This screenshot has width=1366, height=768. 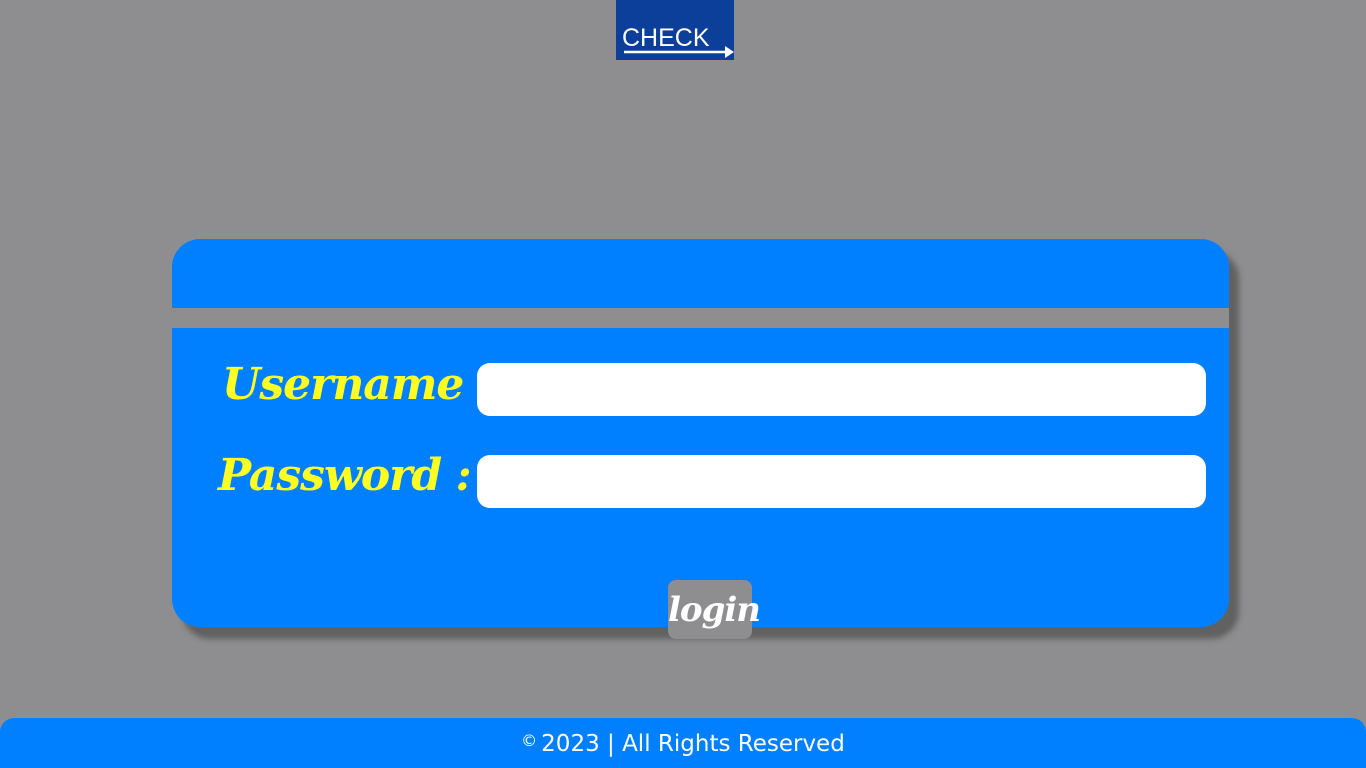 I want to click on check-logo-graphic: CHECK, so click(x=678, y=41).